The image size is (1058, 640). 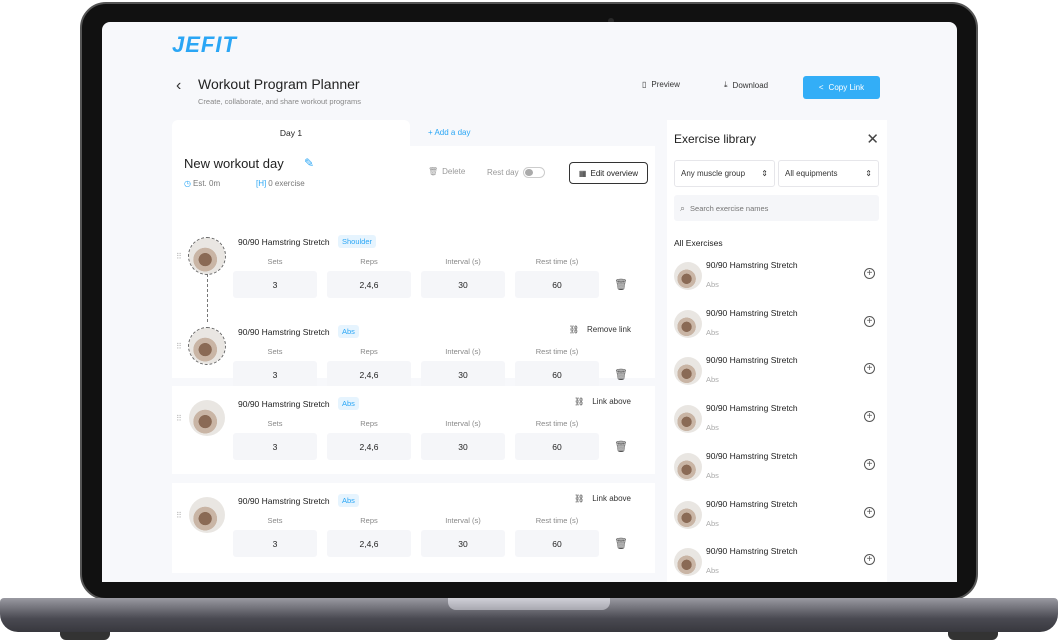 I want to click on tab-day-1: Day 1, so click(x=291, y=133).